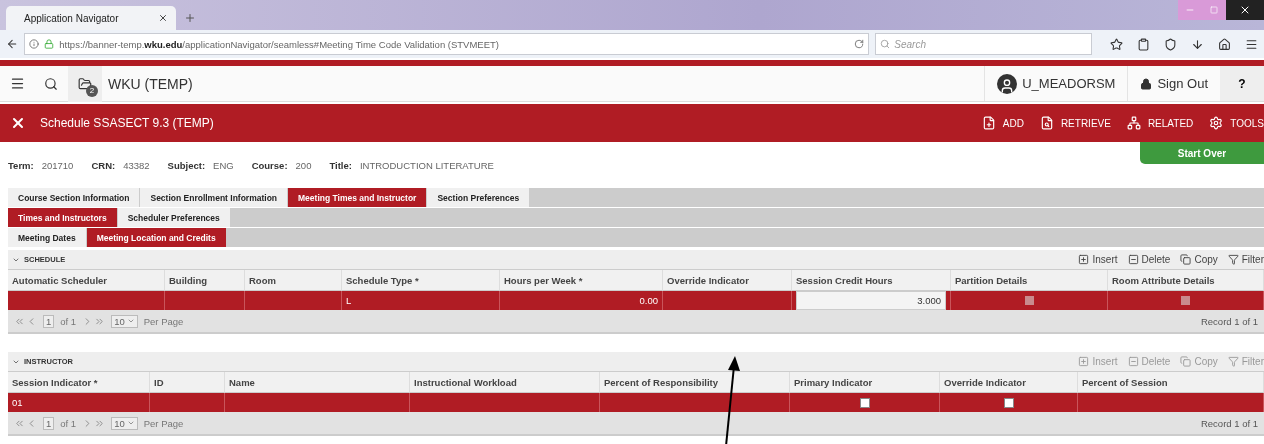  Describe the element at coordinates (187, 382) in the screenshot. I see `column-header: ID` at that location.